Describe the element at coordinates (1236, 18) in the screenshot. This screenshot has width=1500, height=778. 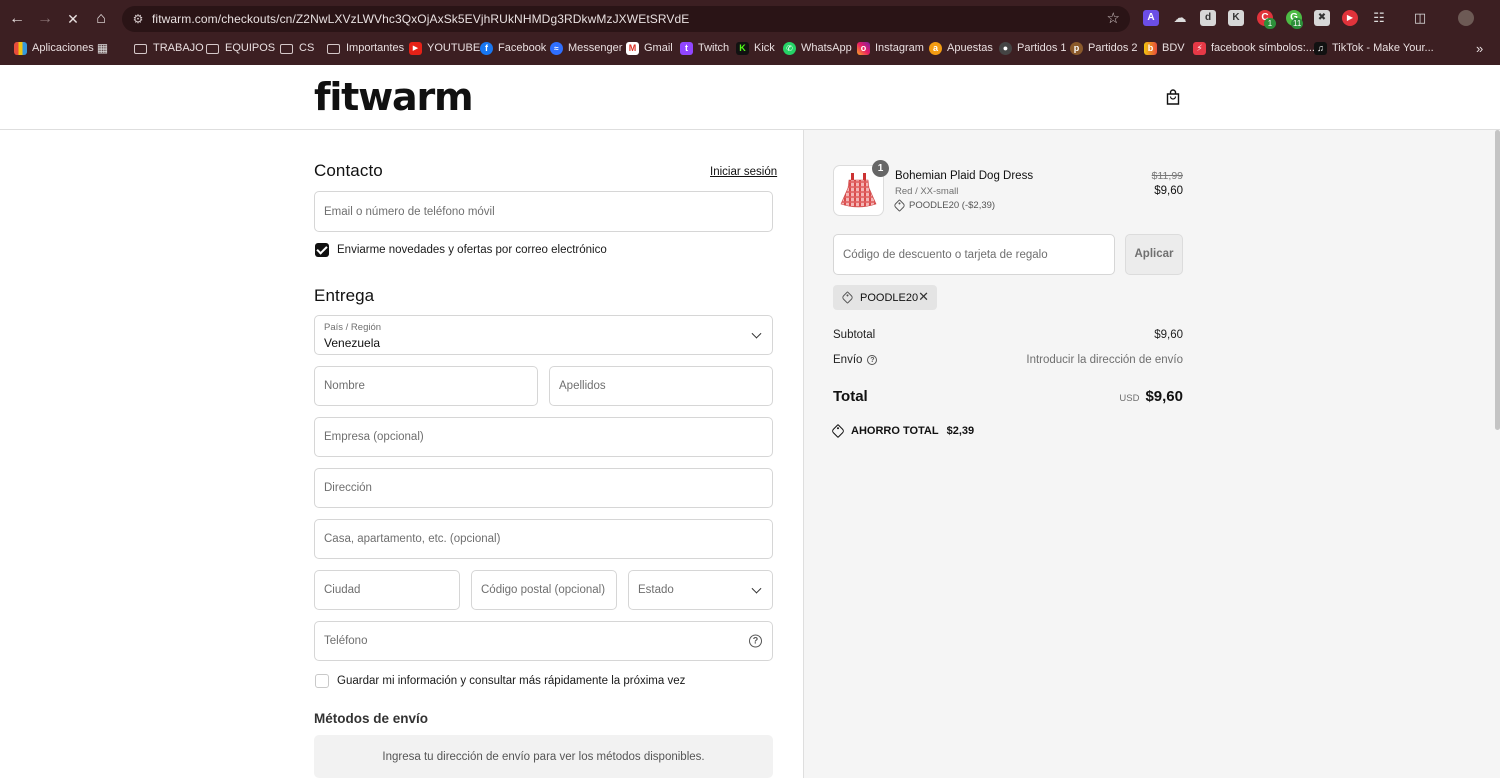
I see `extension-k-icon: K` at that location.